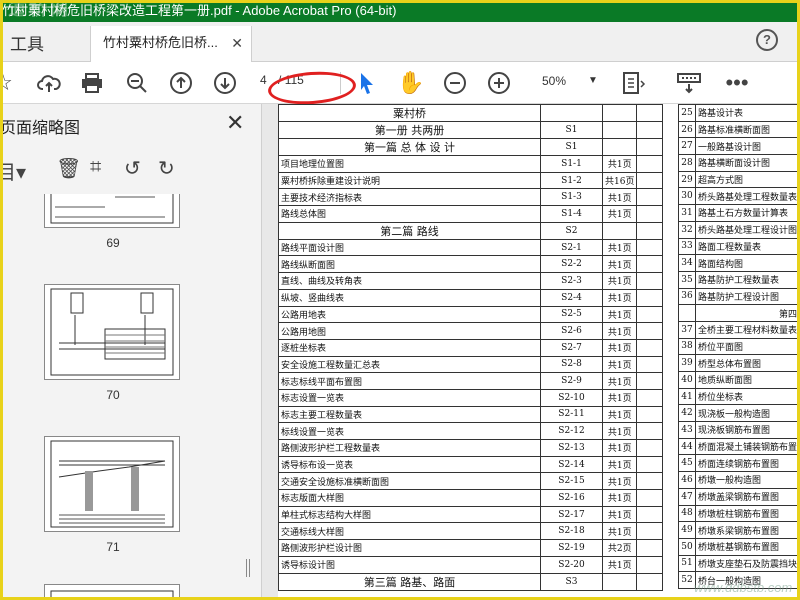 Image resolution: width=800 pixels, height=600 pixels. What do you see at coordinates (409, 130) in the screenshot?
I see `row-title: 第一册 共两册` at bounding box center [409, 130].